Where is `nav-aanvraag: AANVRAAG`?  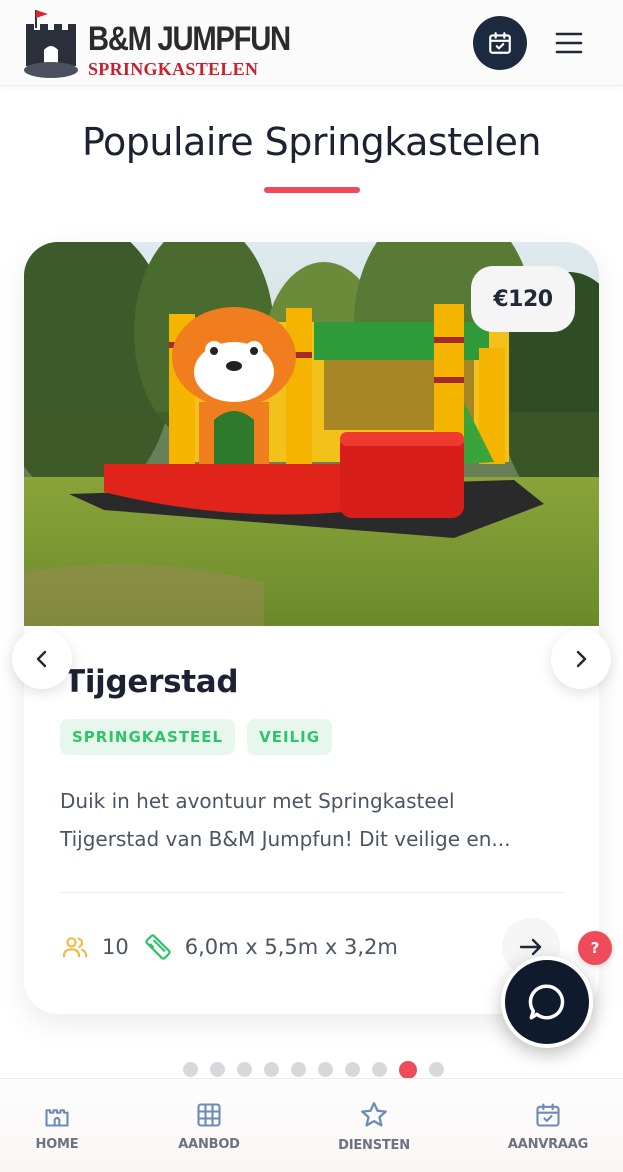 nav-aanvraag: AANVRAAG is located at coordinates (548, 1125).